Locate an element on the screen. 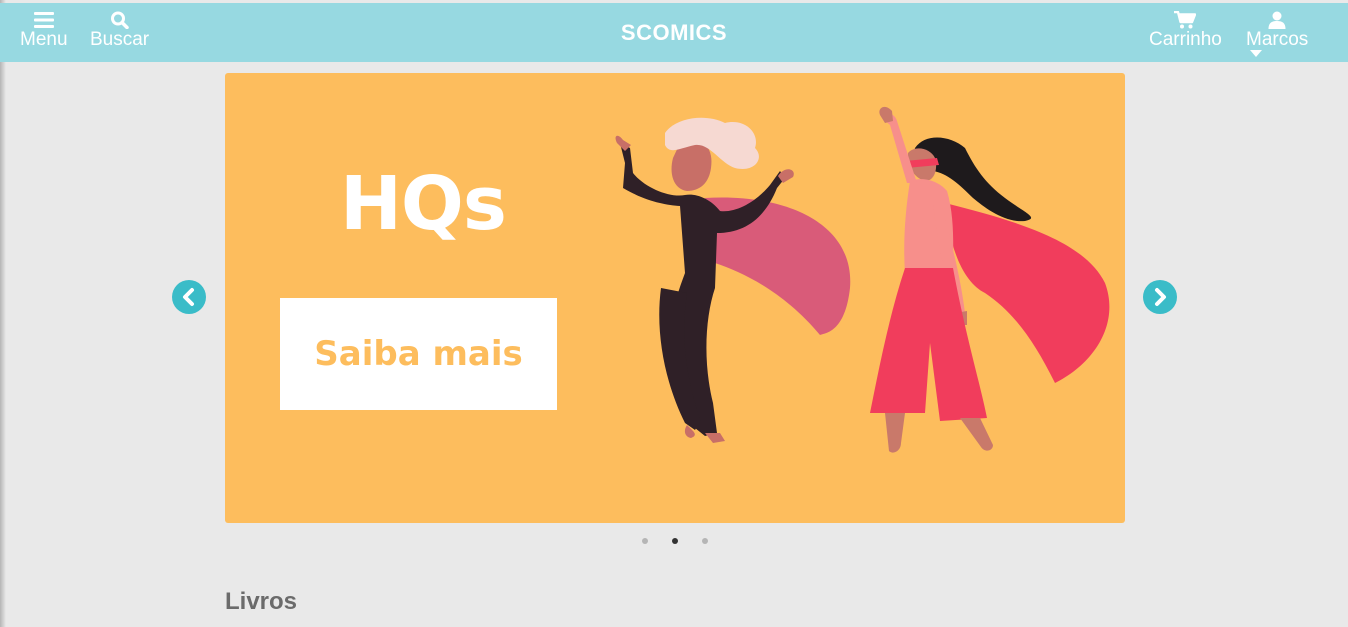  brand-logo: SCOMICS is located at coordinates (674, 33).